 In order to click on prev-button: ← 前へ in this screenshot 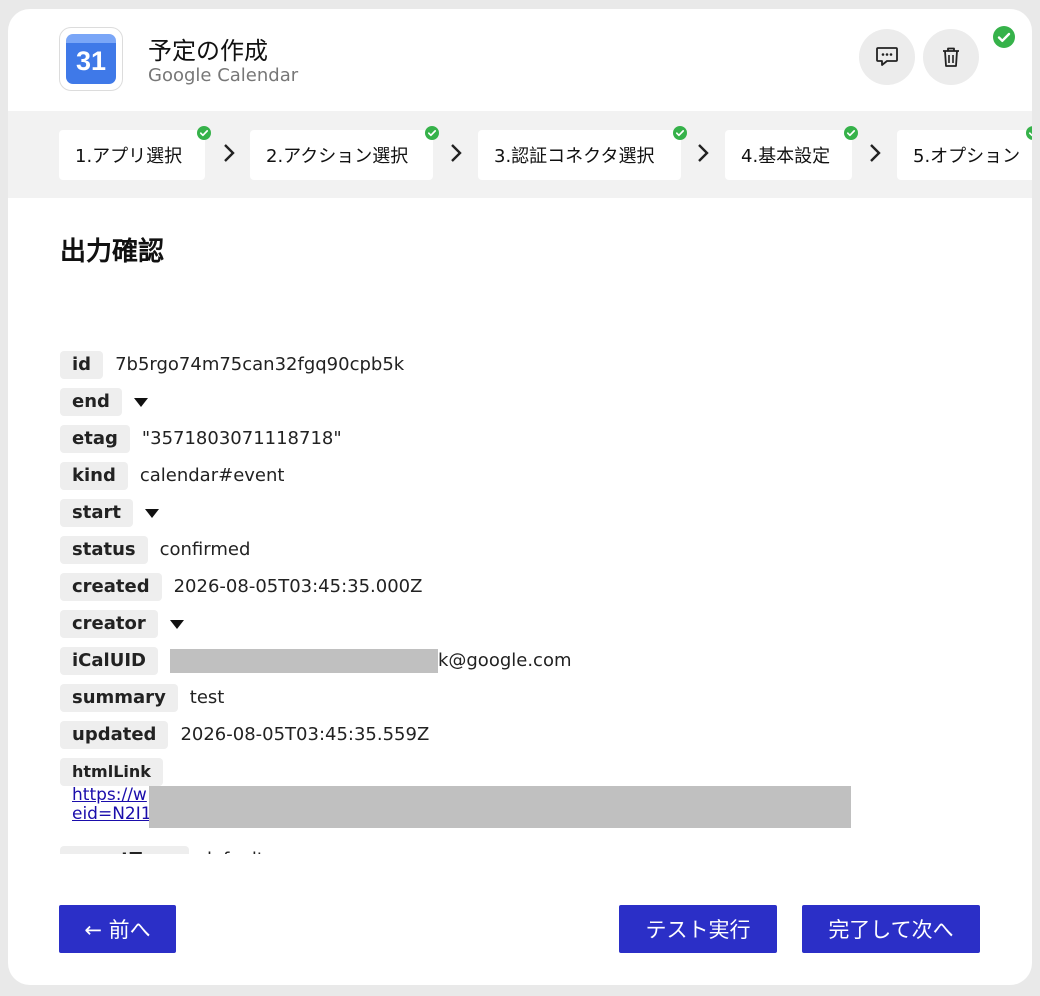, I will do `click(117, 929)`.